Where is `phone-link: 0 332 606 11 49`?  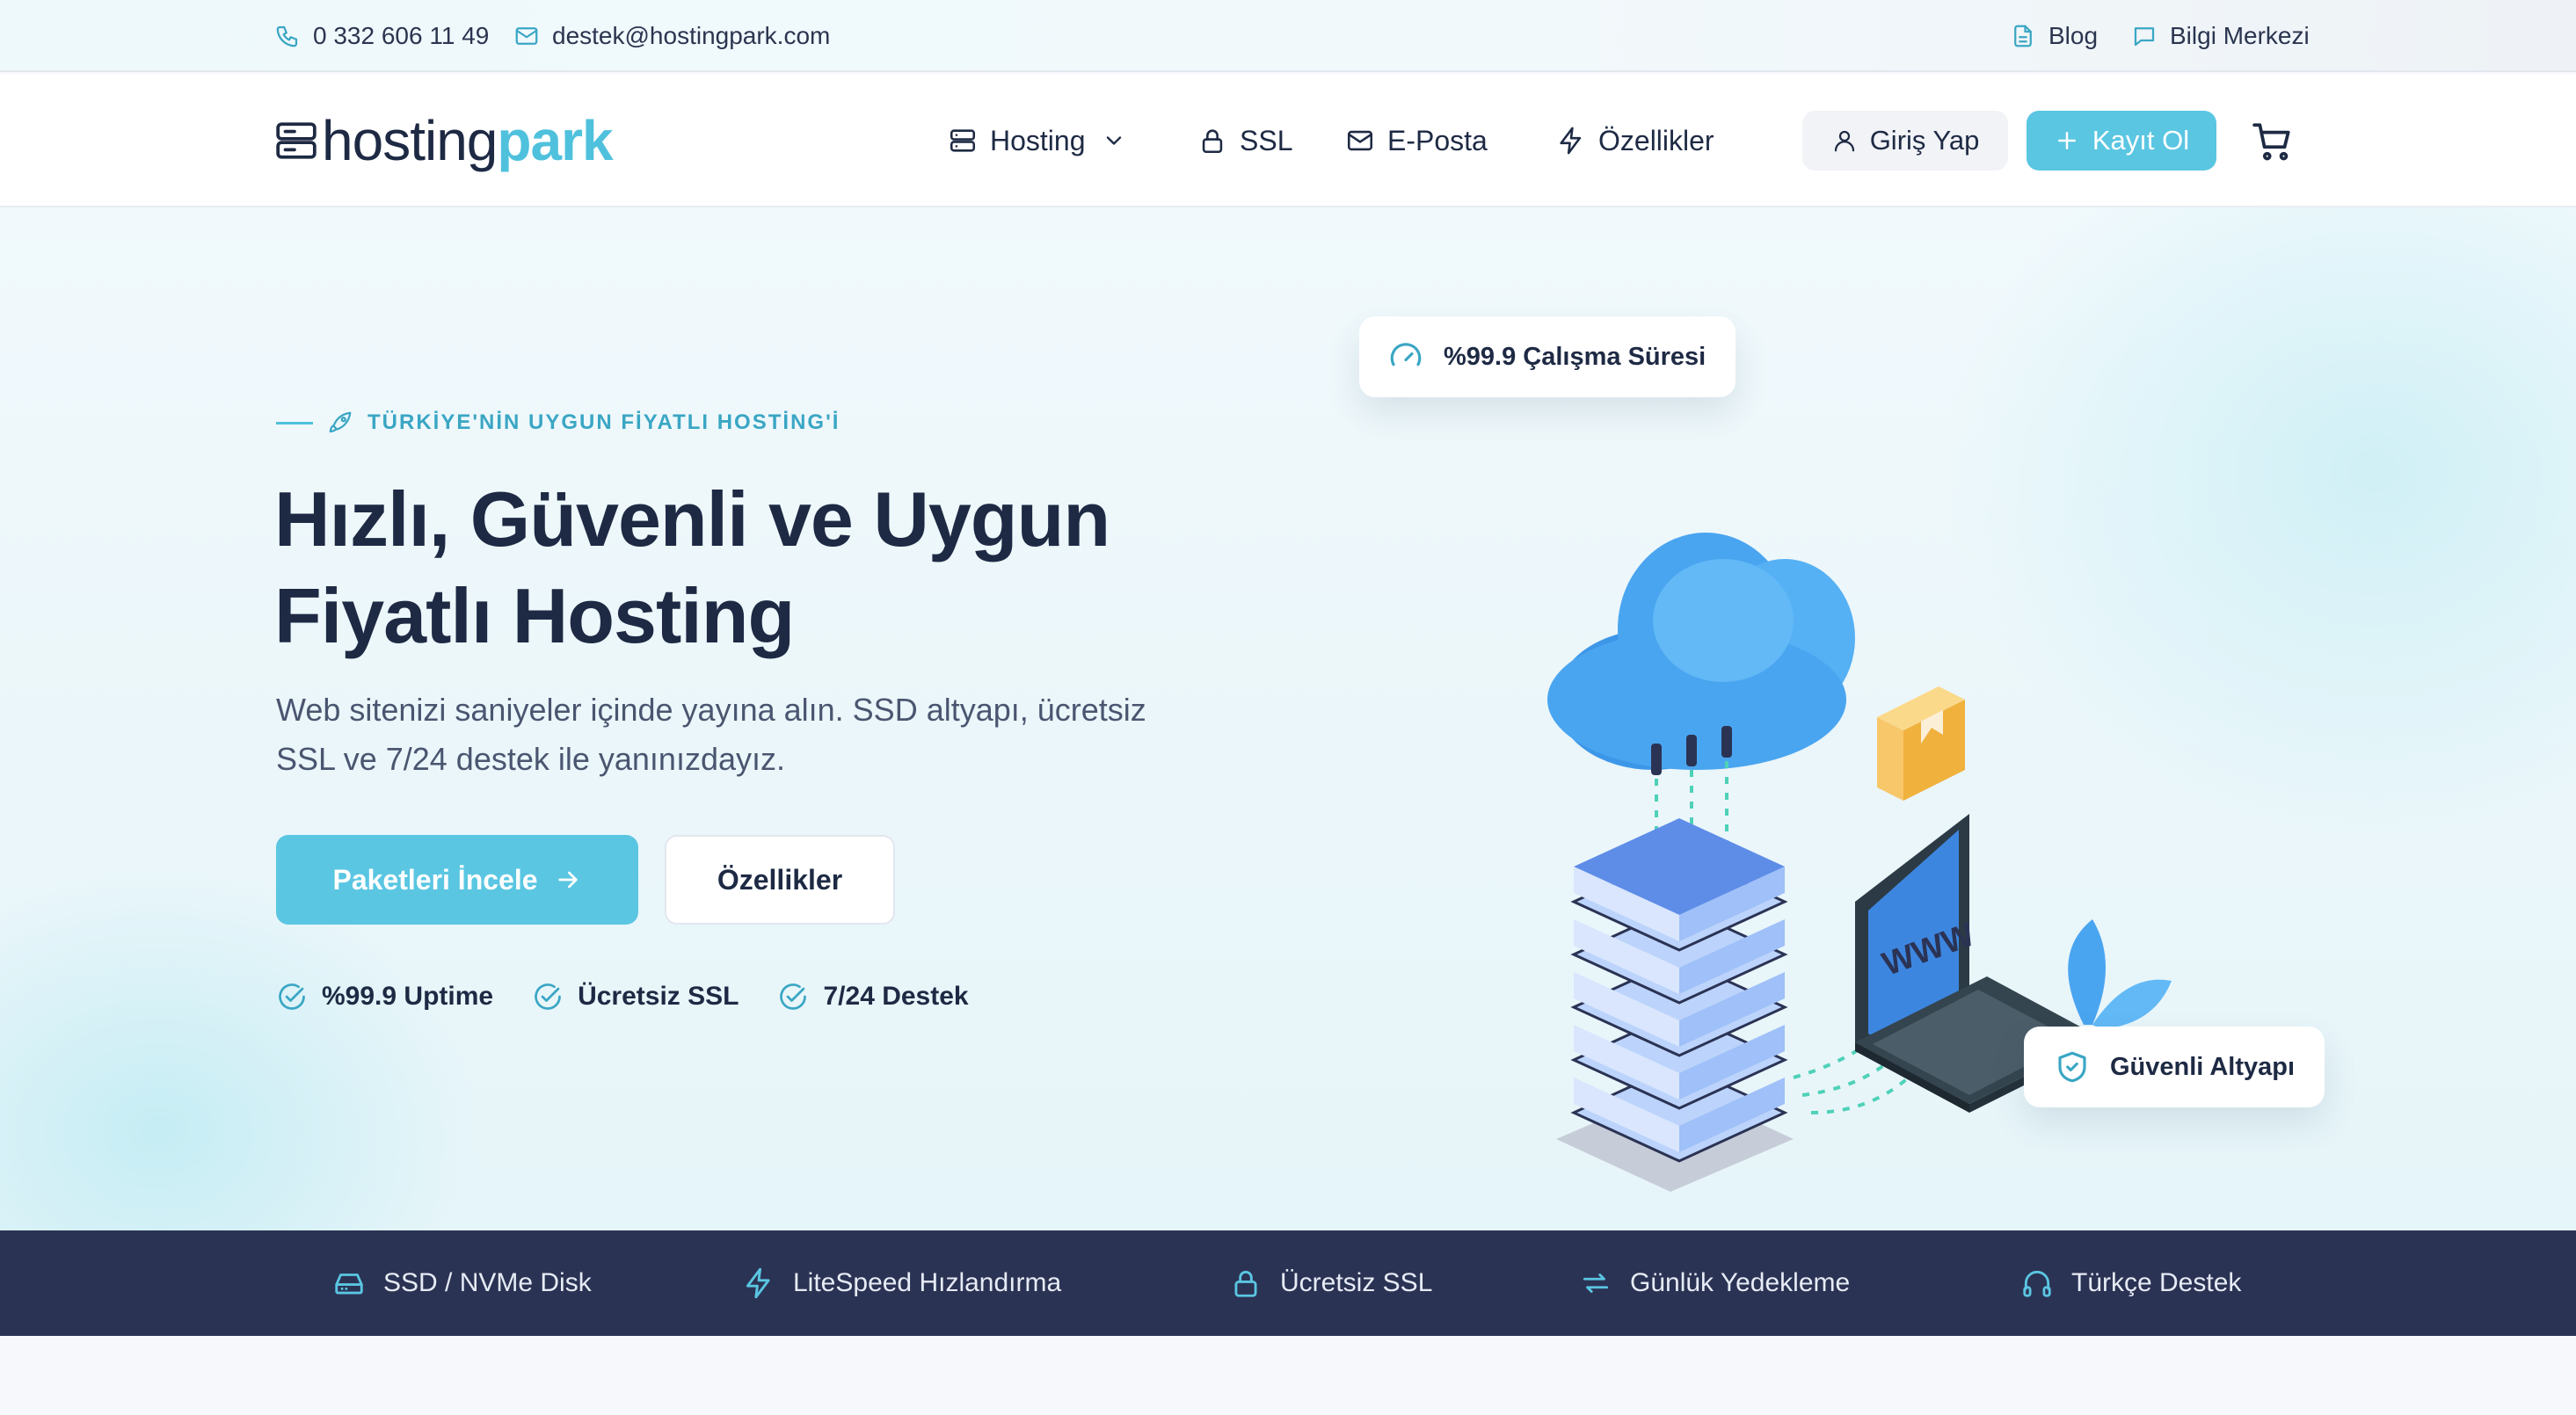
phone-link: 0 332 606 11 49 is located at coordinates (381, 36).